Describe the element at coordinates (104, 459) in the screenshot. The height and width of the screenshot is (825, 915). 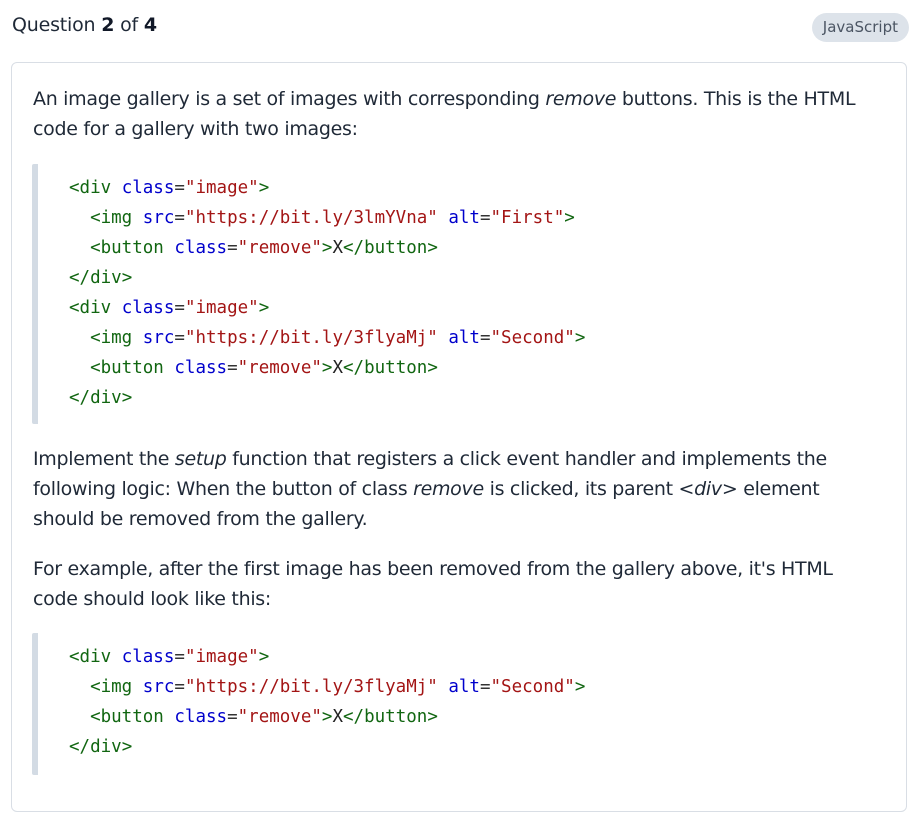
I see `task-text-a: Implement the` at that location.